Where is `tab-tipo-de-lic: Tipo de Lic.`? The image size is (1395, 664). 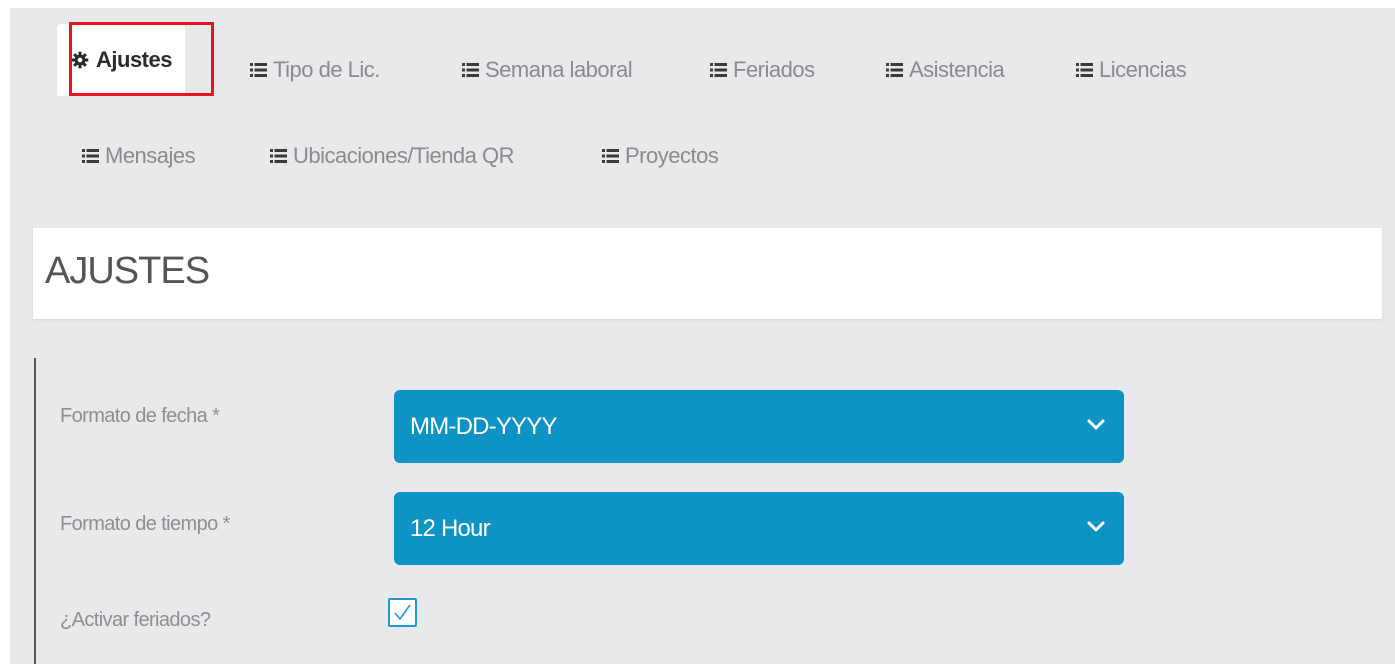 tab-tipo-de-lic: Tipo de Lic. is located at coordinates (315, 70).